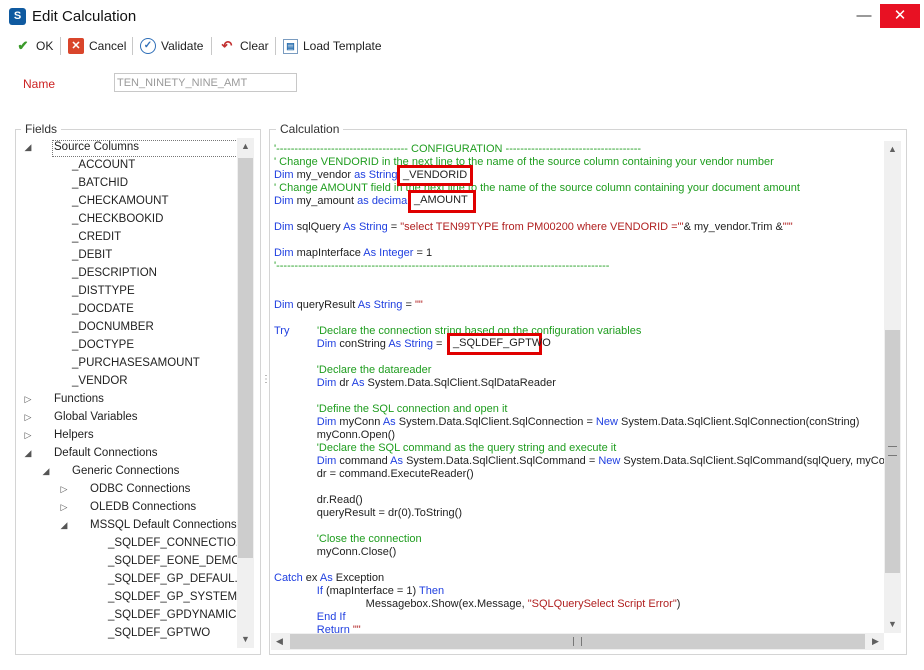  I want to click on tree-node-odbc-connections: ODBC Connections, so click(140, 489).